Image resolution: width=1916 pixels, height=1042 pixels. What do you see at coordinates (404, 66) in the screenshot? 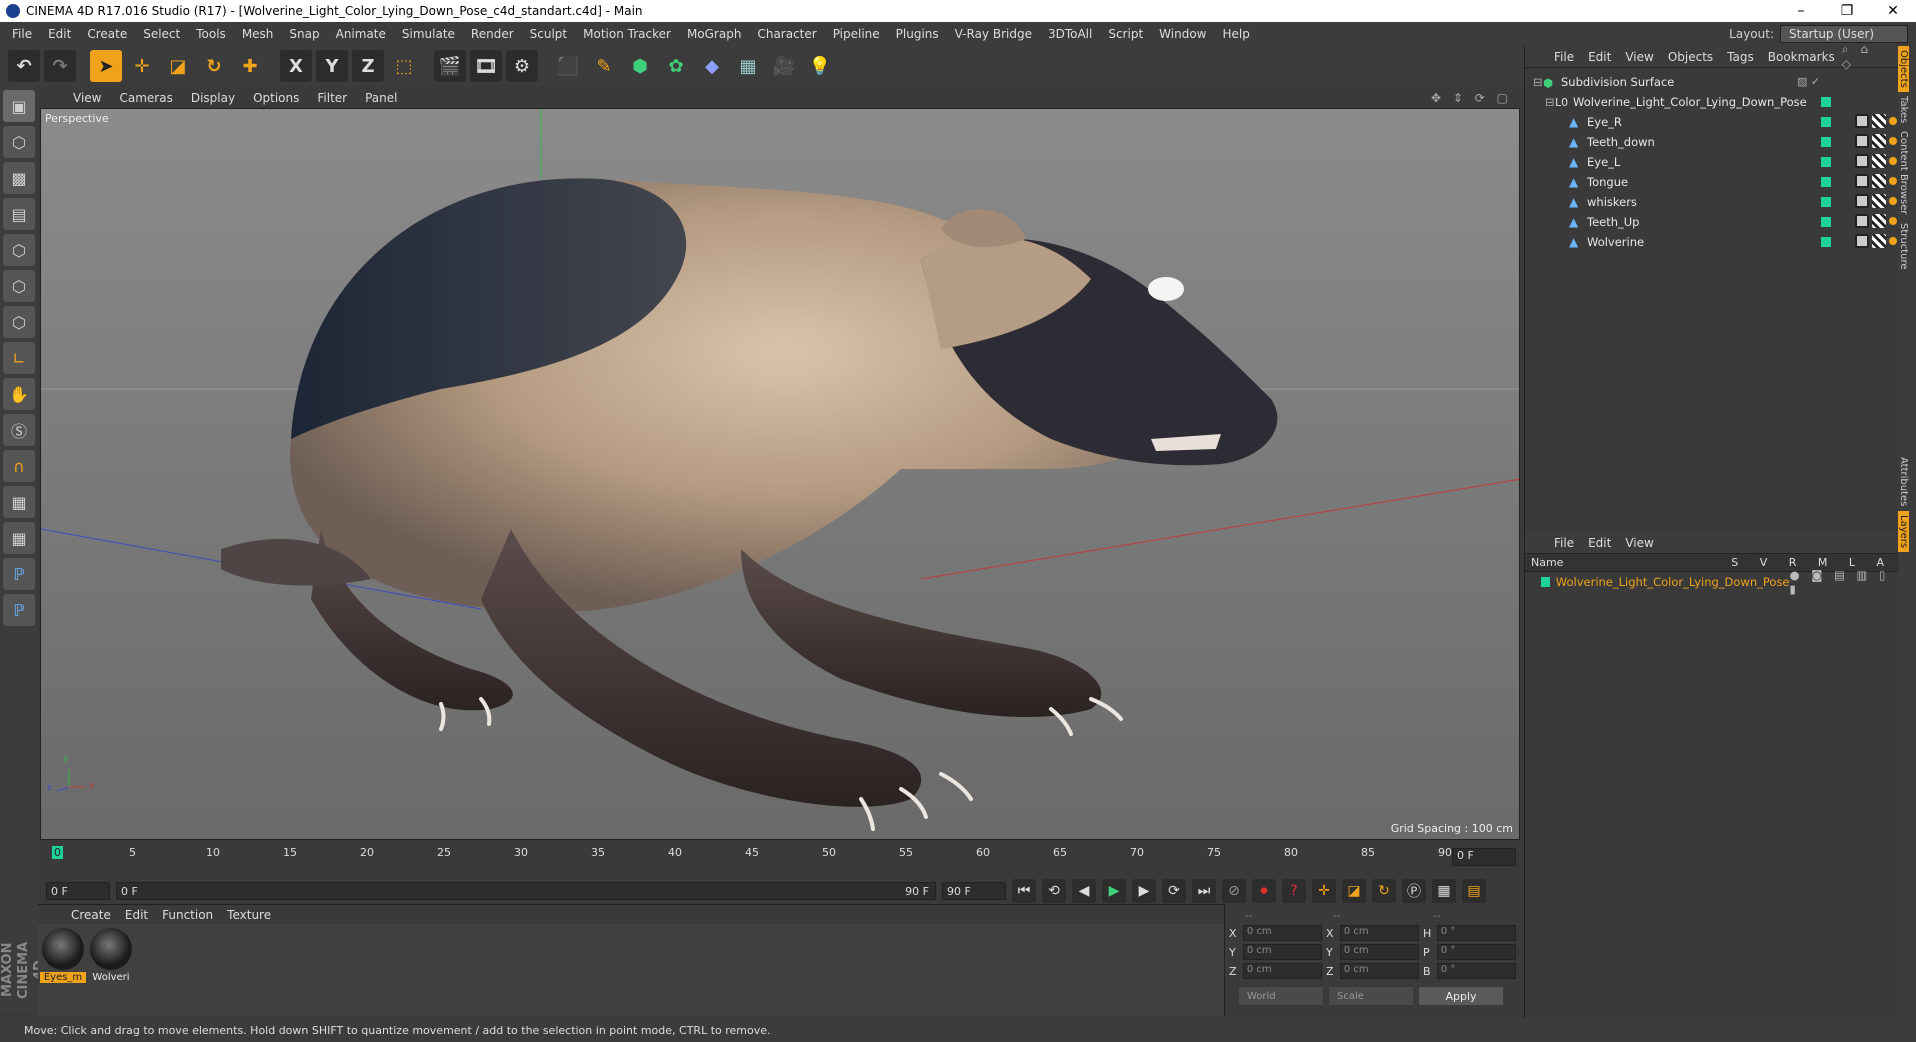
I see `coordinate-system-icon: ⬚` at bounding box center [404, 66].